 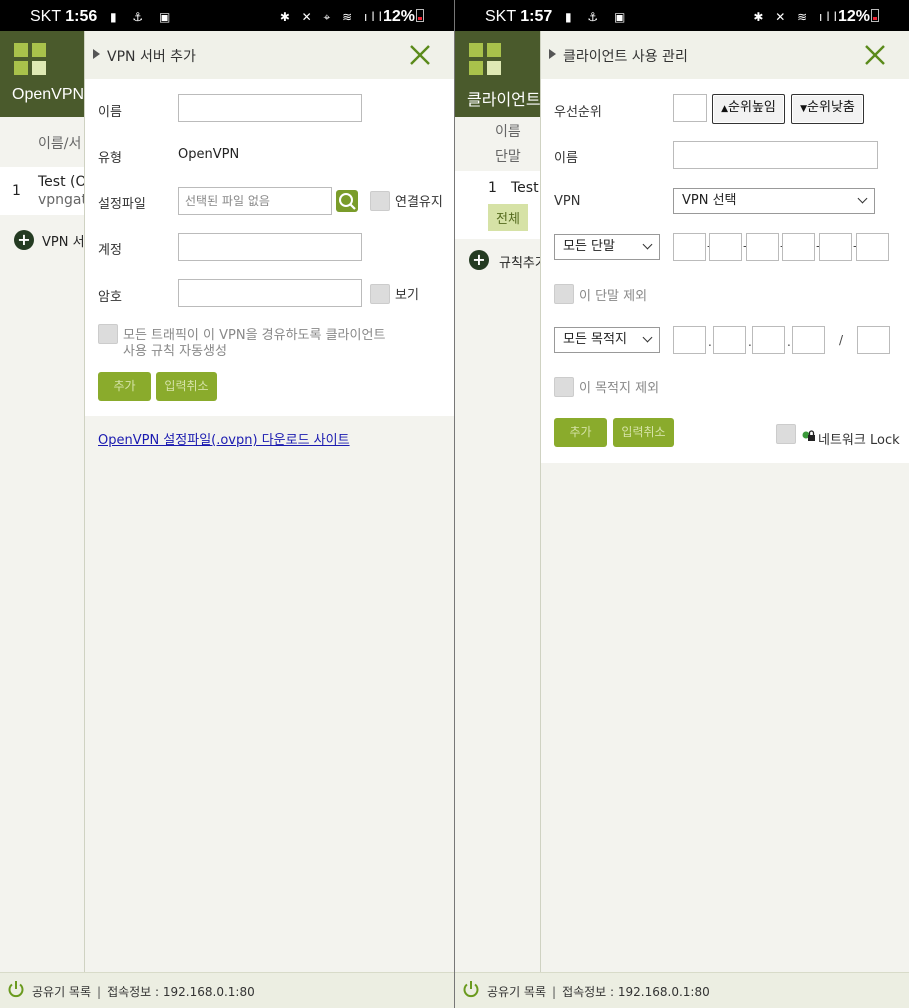 I want to click on network-lock-checkbox, so click(x=786, y=434).